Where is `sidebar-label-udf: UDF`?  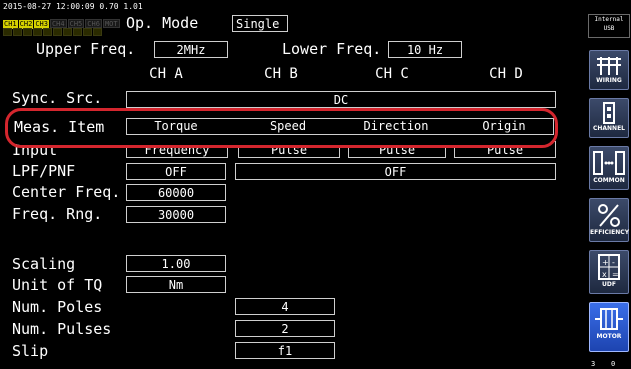 sidebar-label-udf: UDF is located at coordinates (609, 284).